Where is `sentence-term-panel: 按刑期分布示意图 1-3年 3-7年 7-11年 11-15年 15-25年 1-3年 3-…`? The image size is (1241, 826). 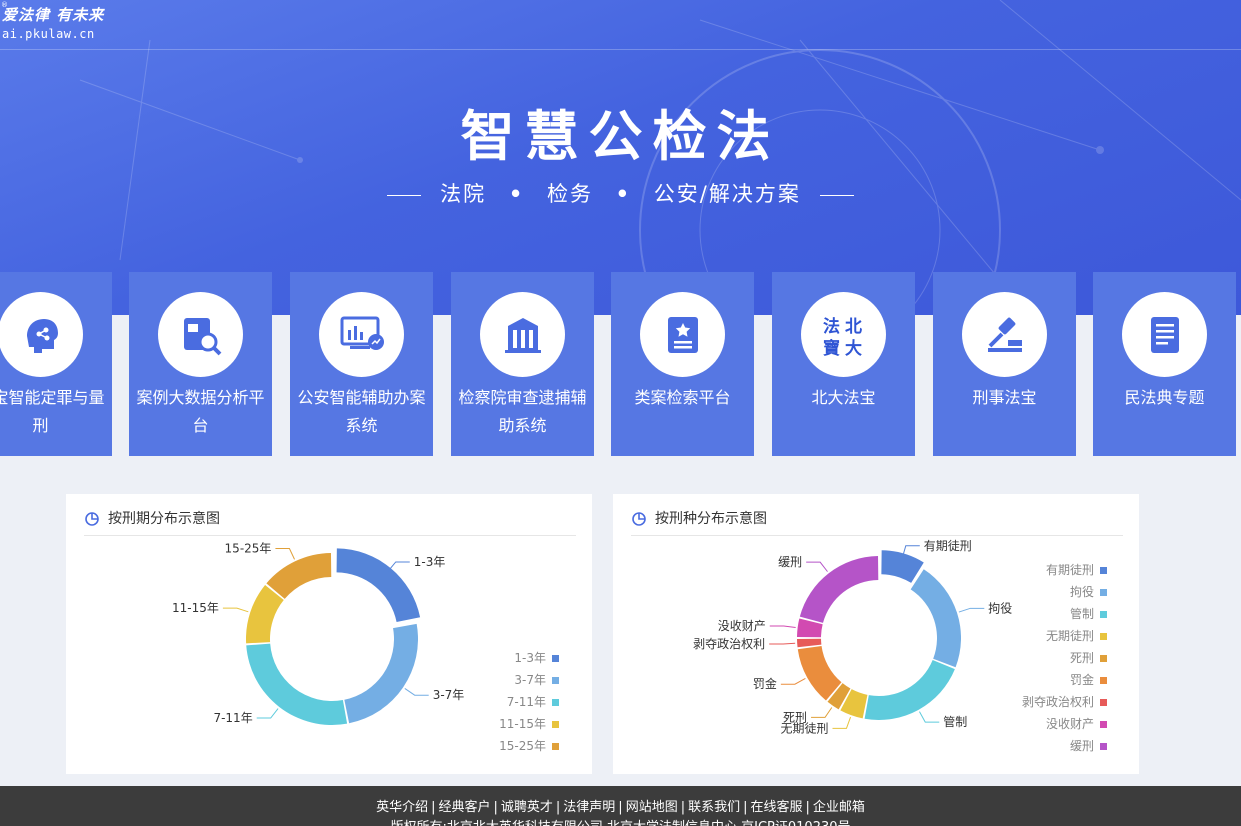 sentence-term-panel: 按刑期分布示意图 1-3年 3-7年 7-11年 11-15年 15-25年 1-3年 3-… is located at coordinates (329, 634).